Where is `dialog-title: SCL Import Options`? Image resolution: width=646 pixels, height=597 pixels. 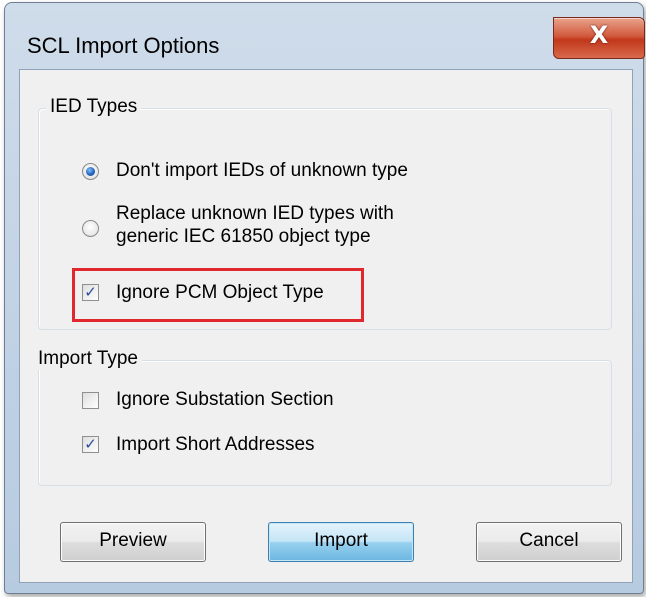 dialog-title: SCL Import Options is located at coordinates (123, 45).